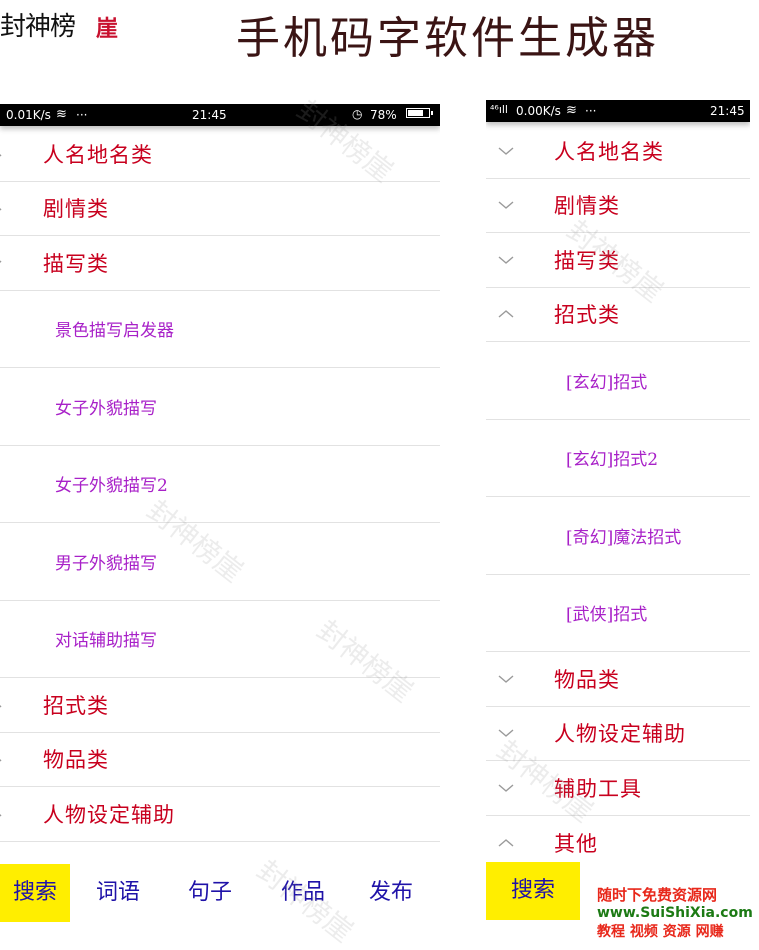 The image size is (759, 950). I want to click on subitem-row: 女子外貌描写, so click(220, 407).